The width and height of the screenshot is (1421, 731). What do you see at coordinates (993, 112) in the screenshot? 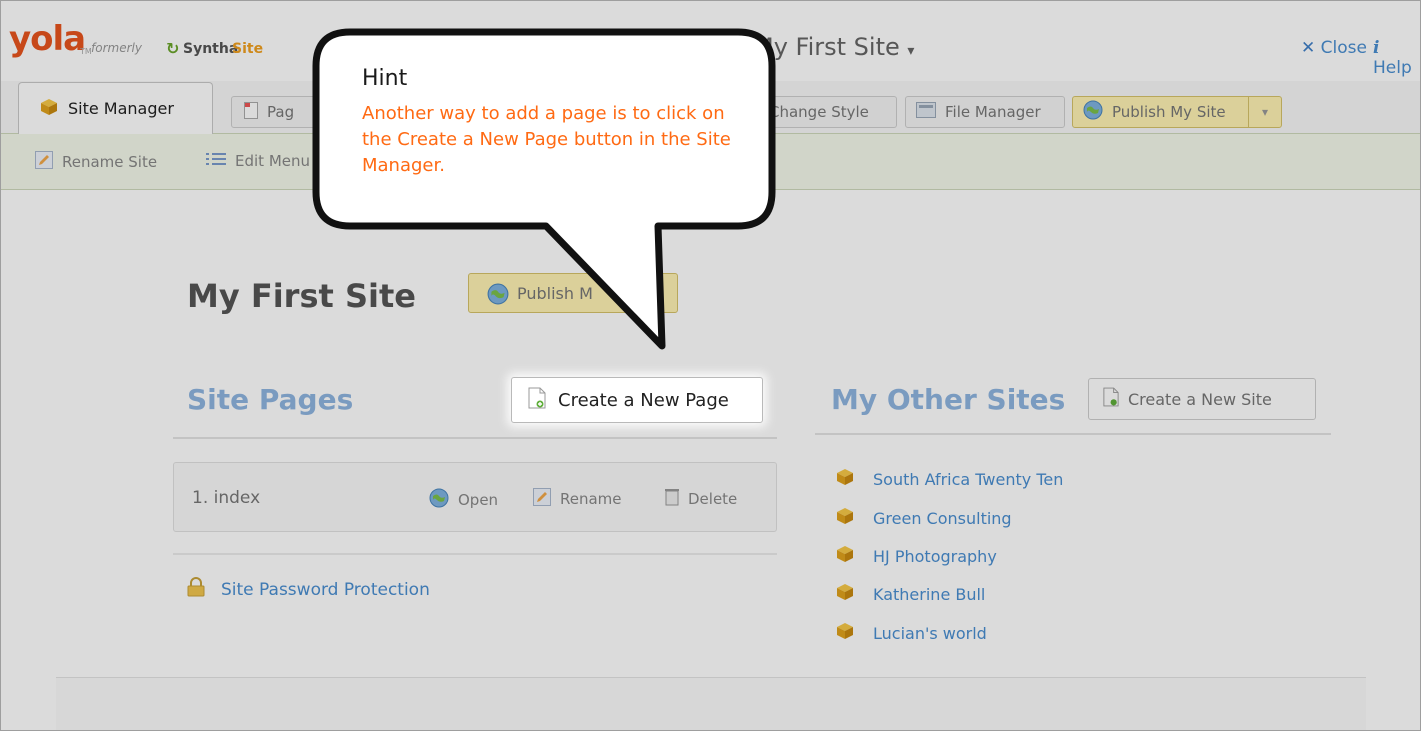
I see `tab-file-manager-label: File Manager` at bounding box center [993, 112].